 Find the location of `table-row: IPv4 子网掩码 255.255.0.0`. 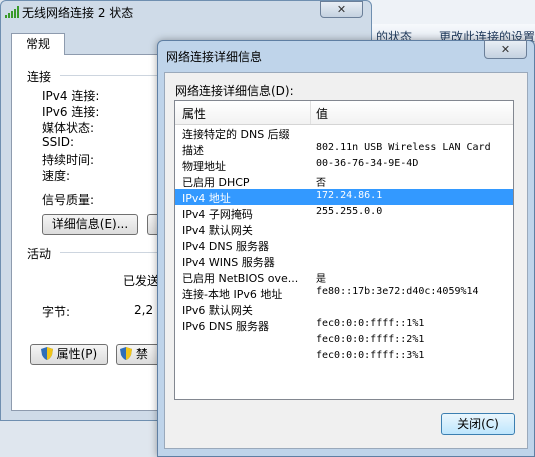

table-row: IPv4 子网掩码 255.255.0.0 is located at coordinates (344, 213).